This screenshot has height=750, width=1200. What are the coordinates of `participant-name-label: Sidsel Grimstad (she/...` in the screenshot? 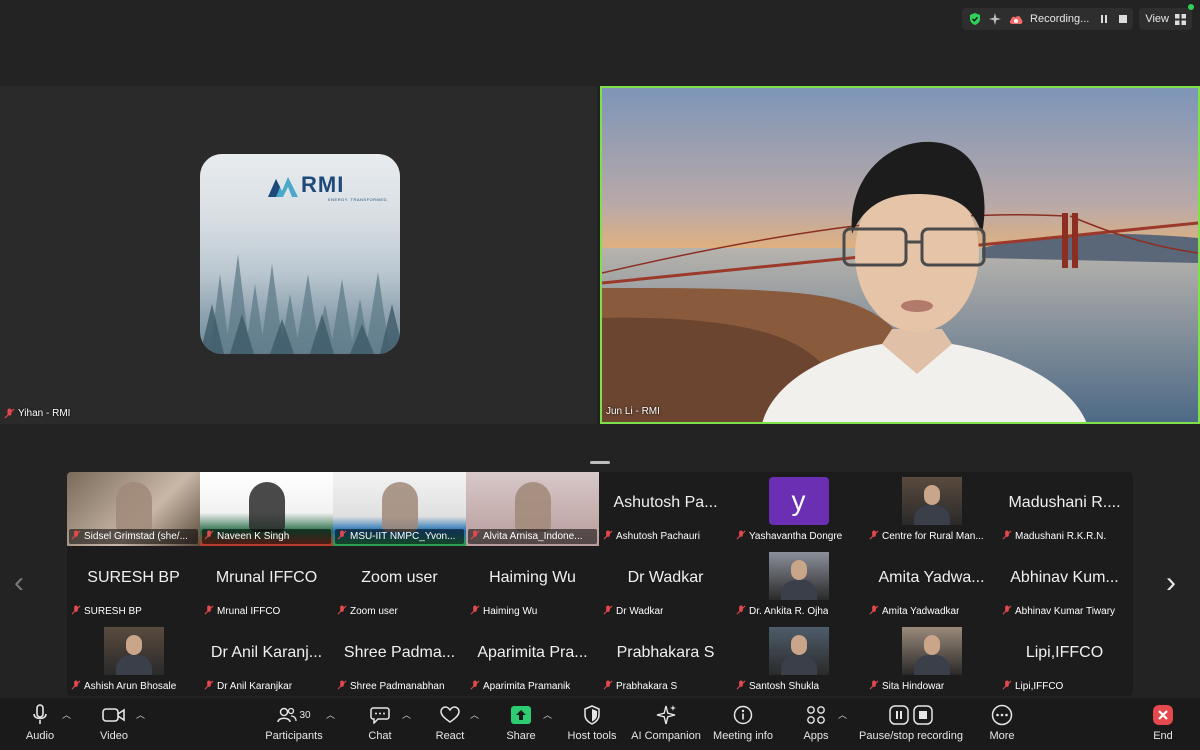 It's located at (133, 536).